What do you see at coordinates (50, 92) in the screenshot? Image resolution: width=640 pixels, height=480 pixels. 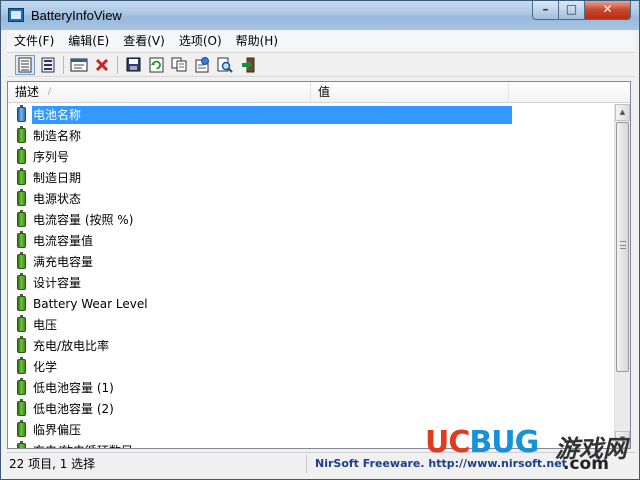 I see `sort-indicator-icon: /` at bounding box center [50, 92].